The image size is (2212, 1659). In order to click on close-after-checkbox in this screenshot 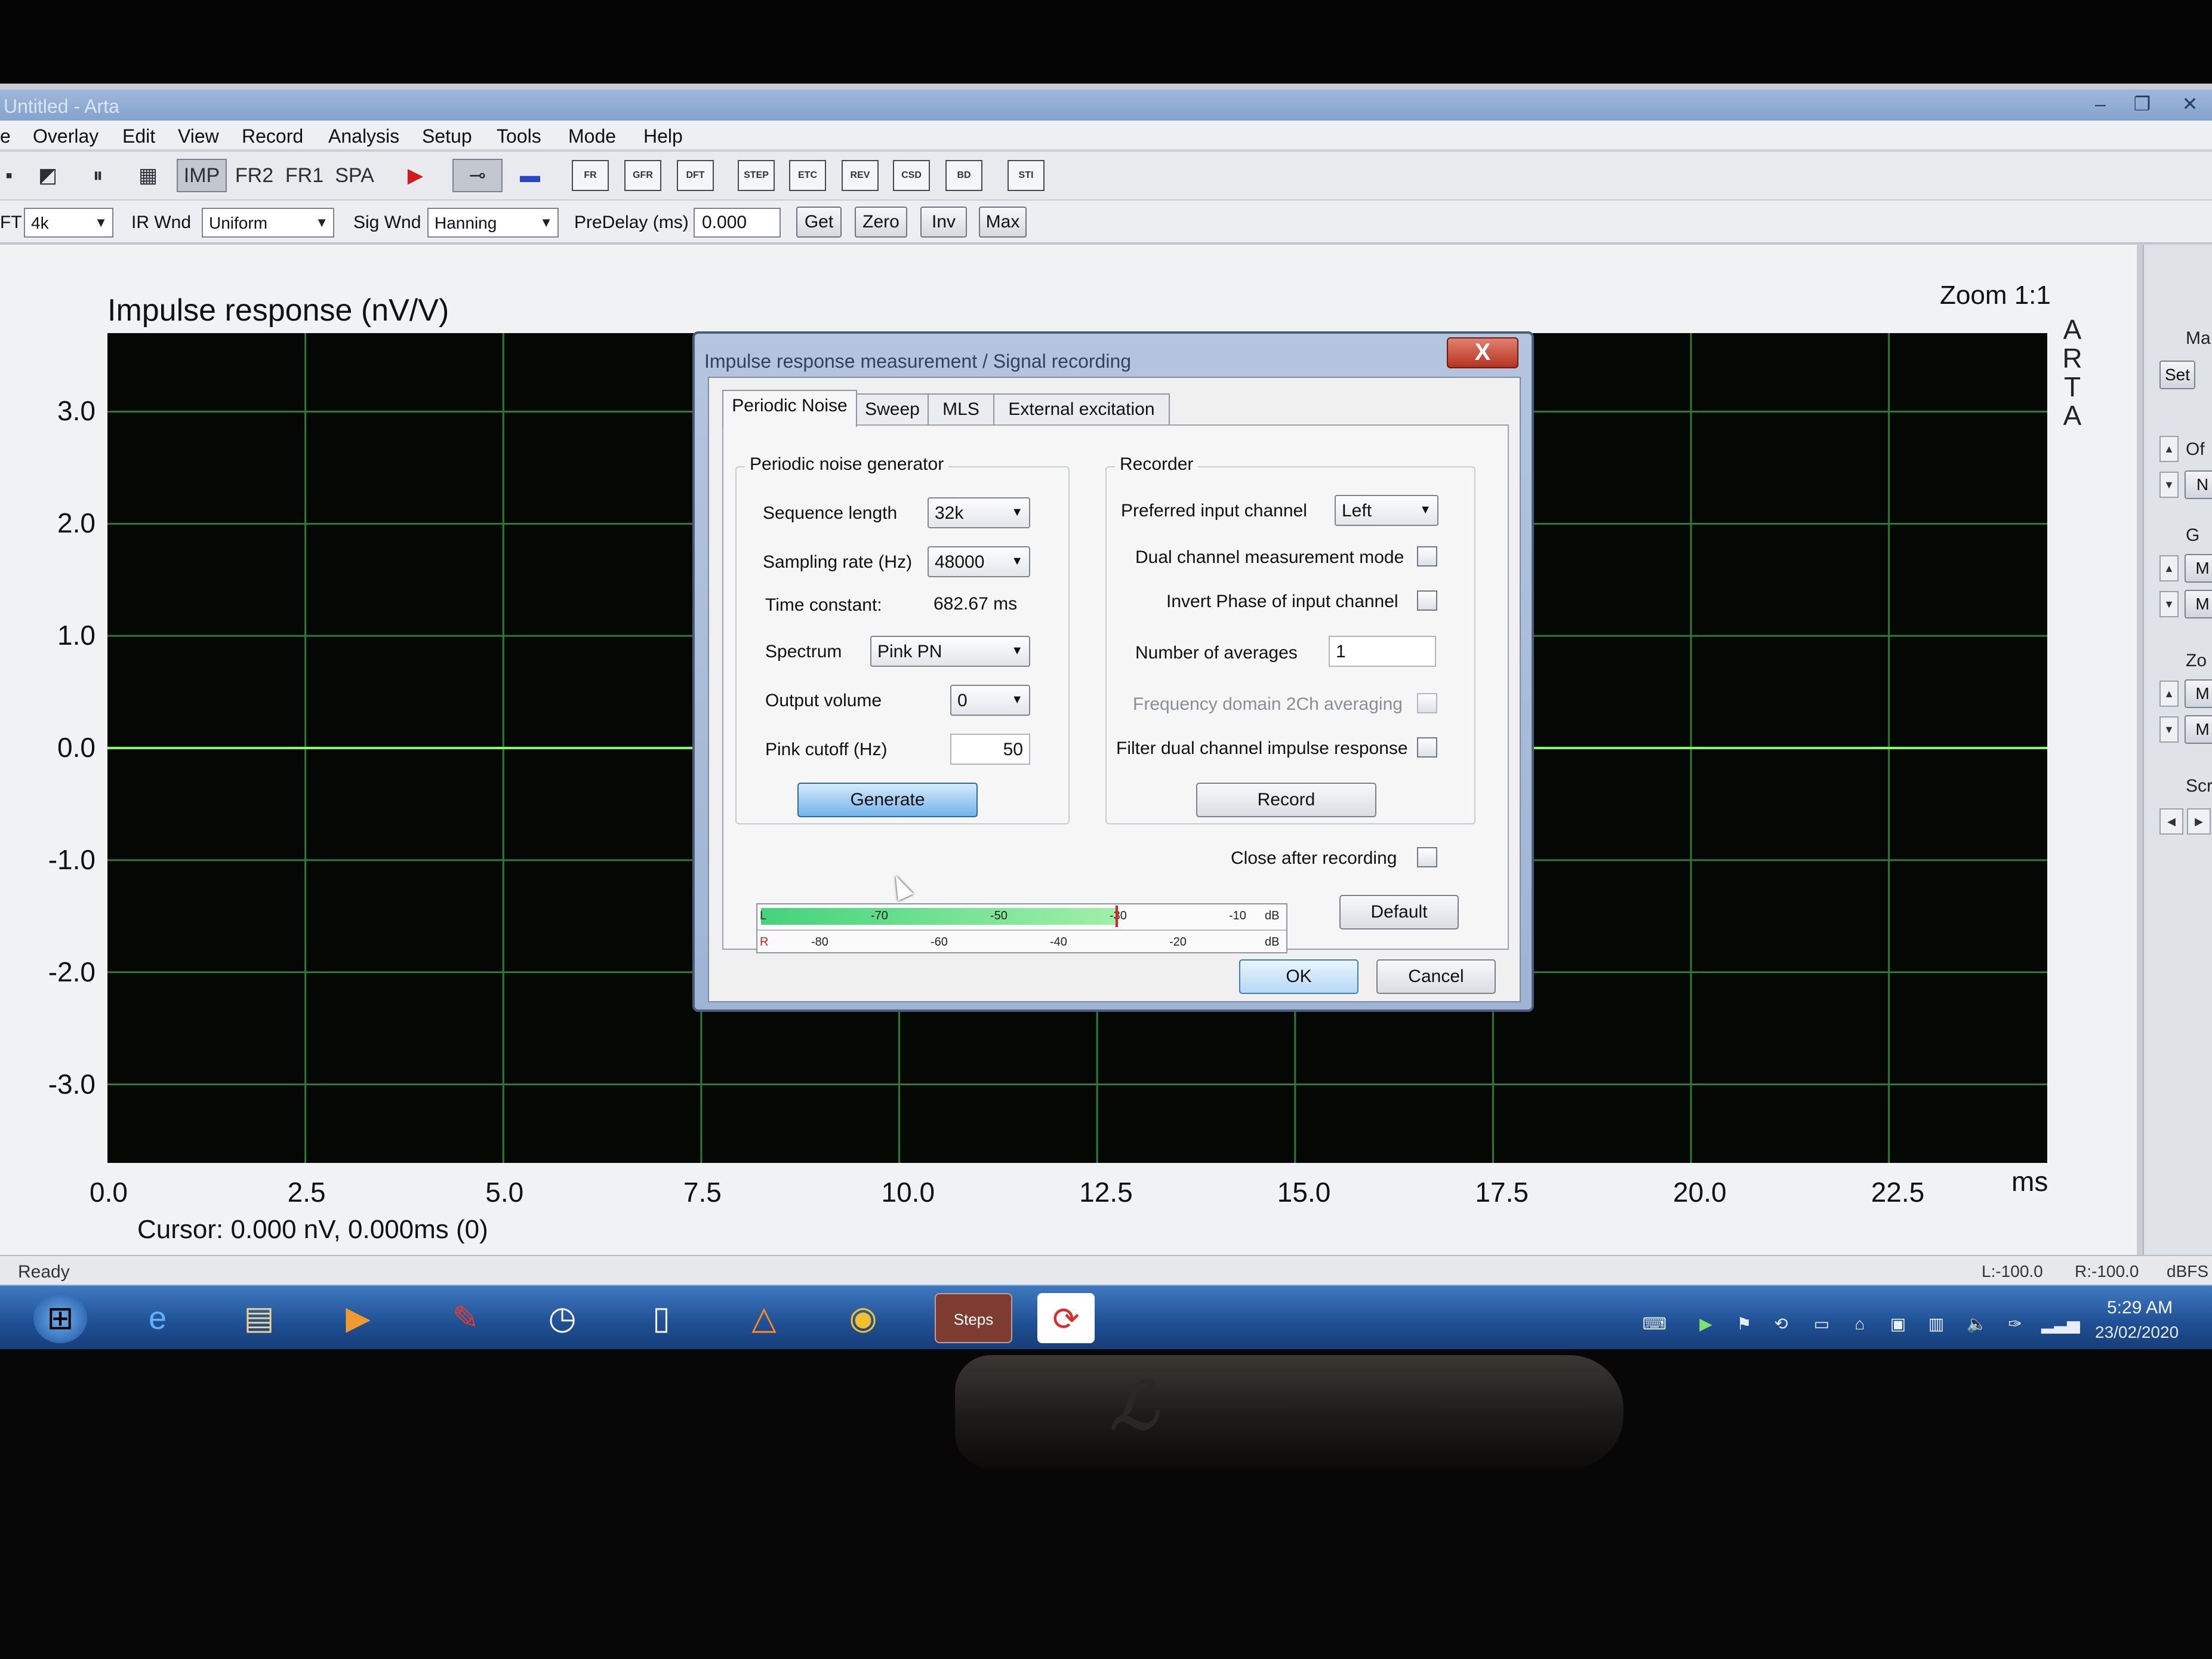, I will do `click(1427, 857)`.